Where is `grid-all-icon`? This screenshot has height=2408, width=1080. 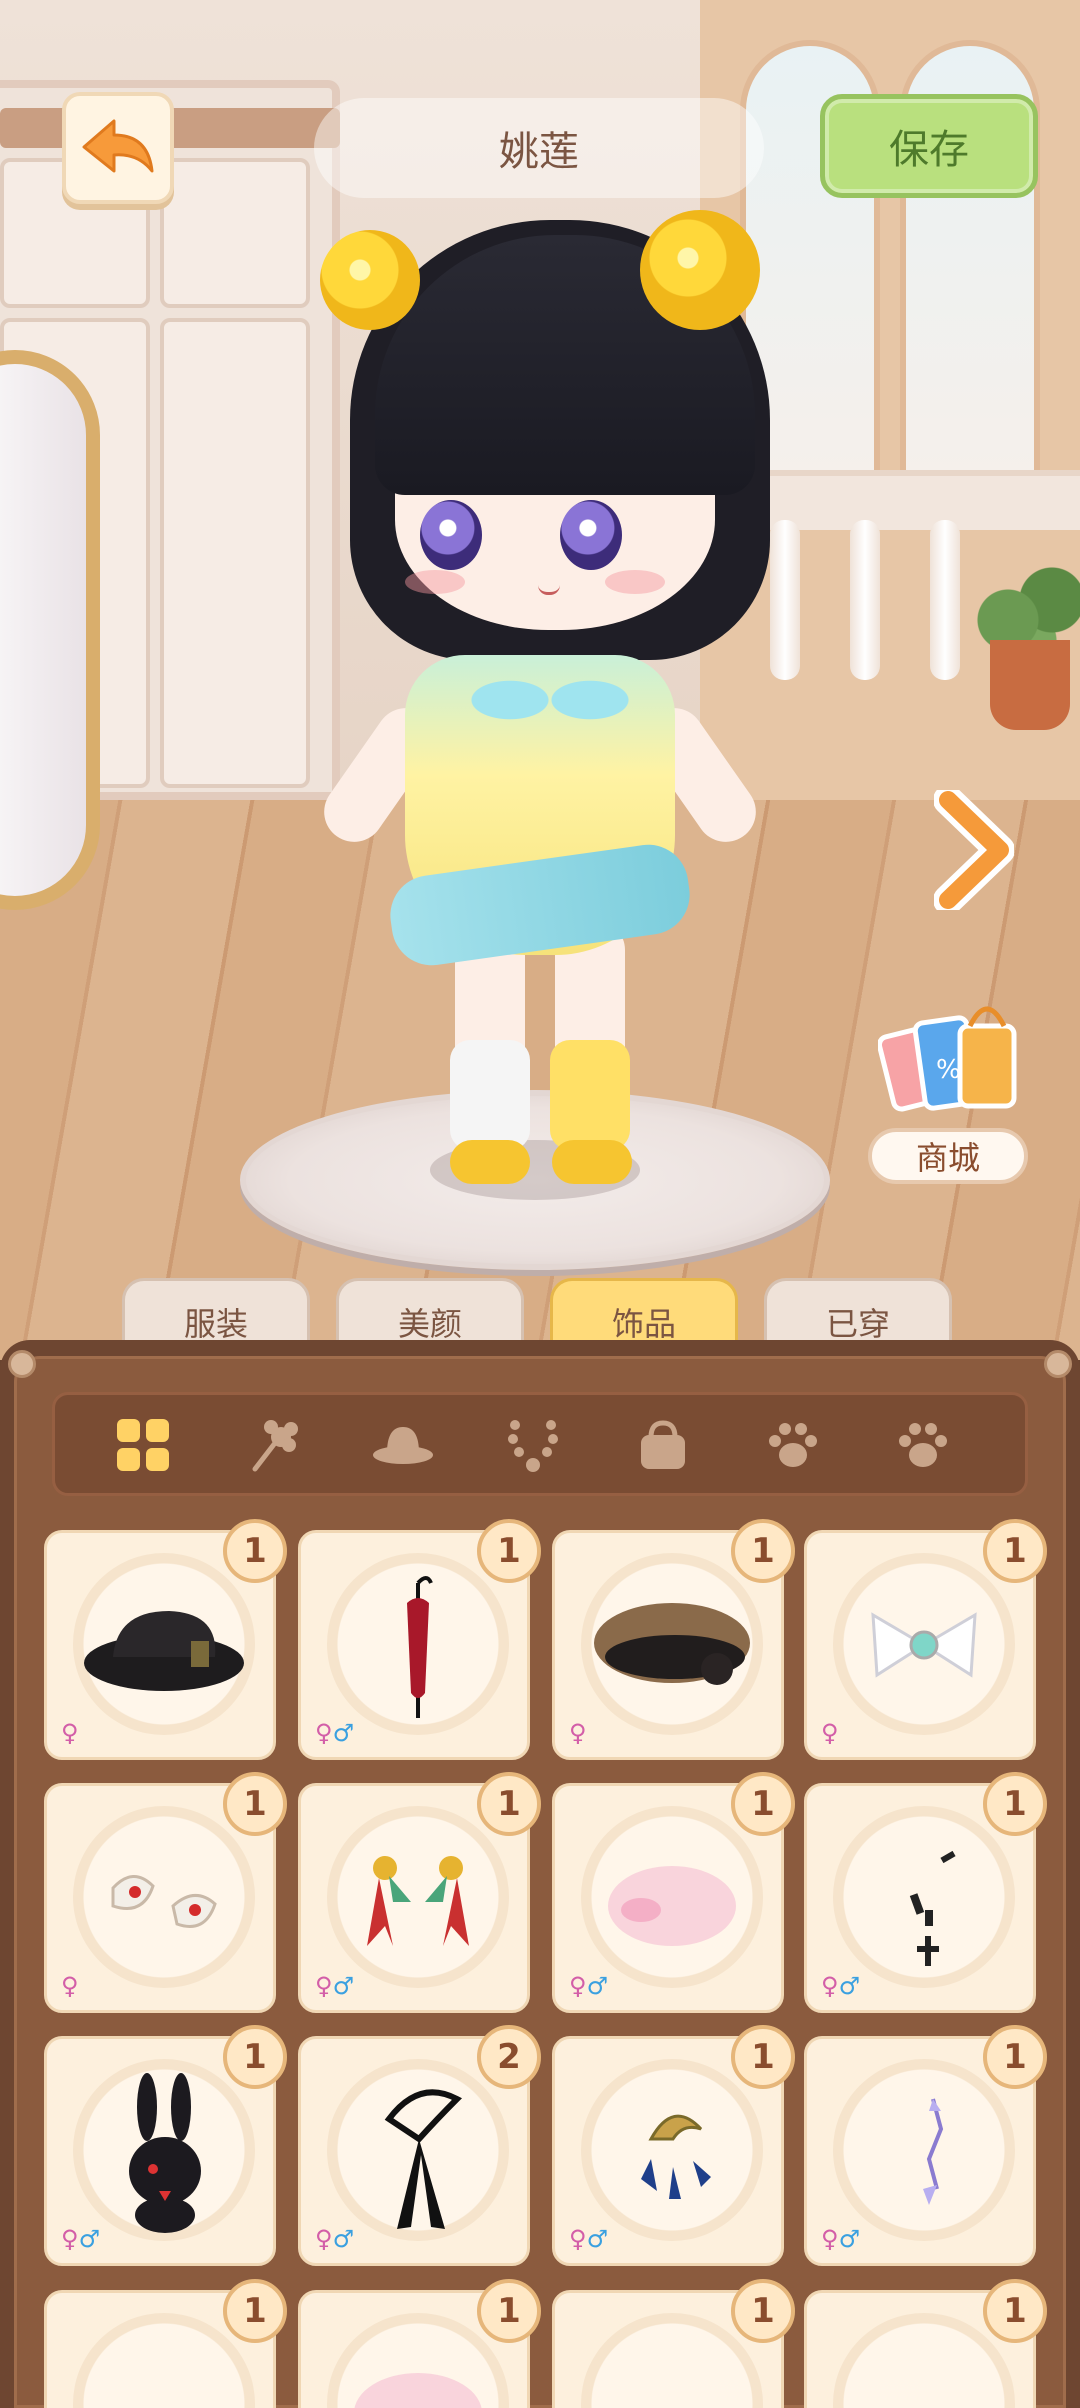 grid-all-icon is located at coordinates (143, 1445).